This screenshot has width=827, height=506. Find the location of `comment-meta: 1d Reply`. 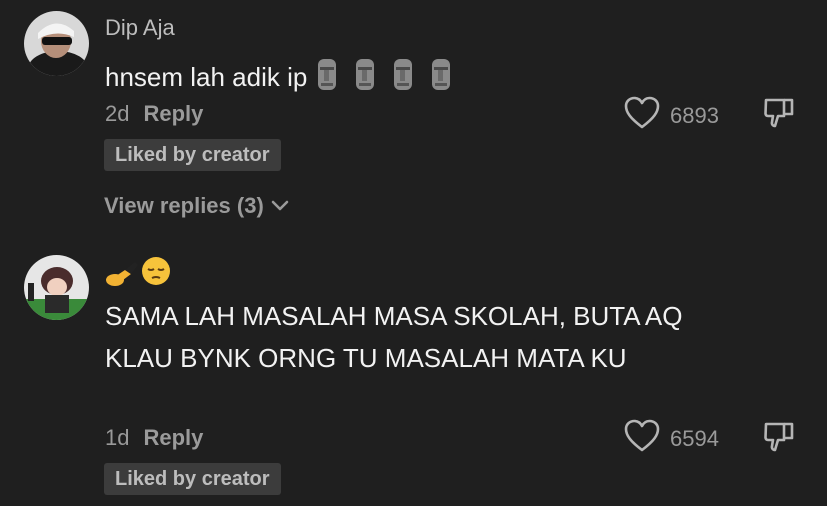

comment-meta: 1d Reply is located at coordinates (154, 438).